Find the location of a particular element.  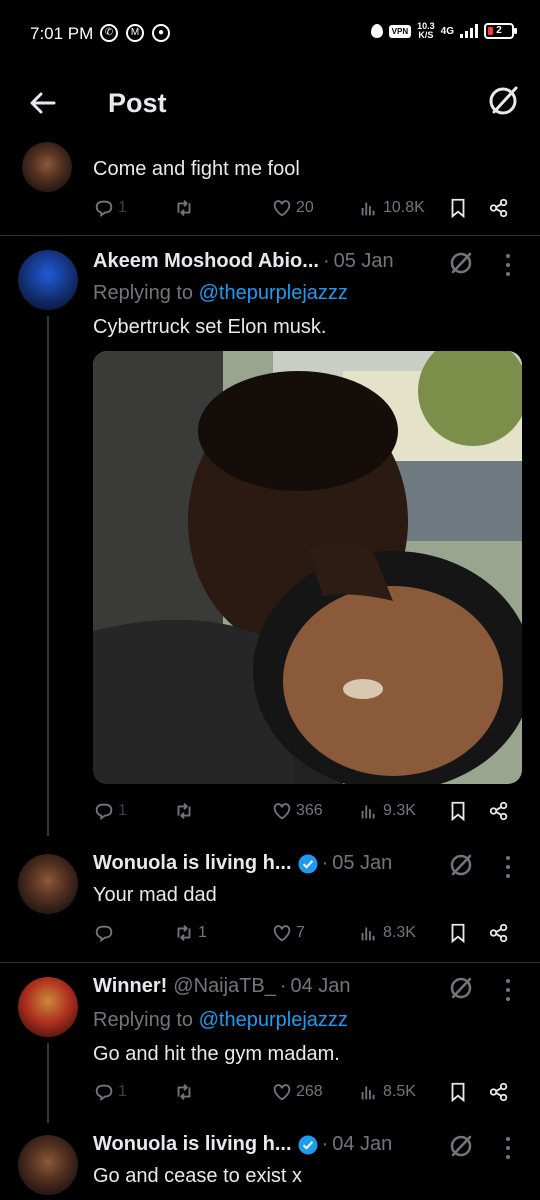

page-title: Post is located at coordinates (137, 103).